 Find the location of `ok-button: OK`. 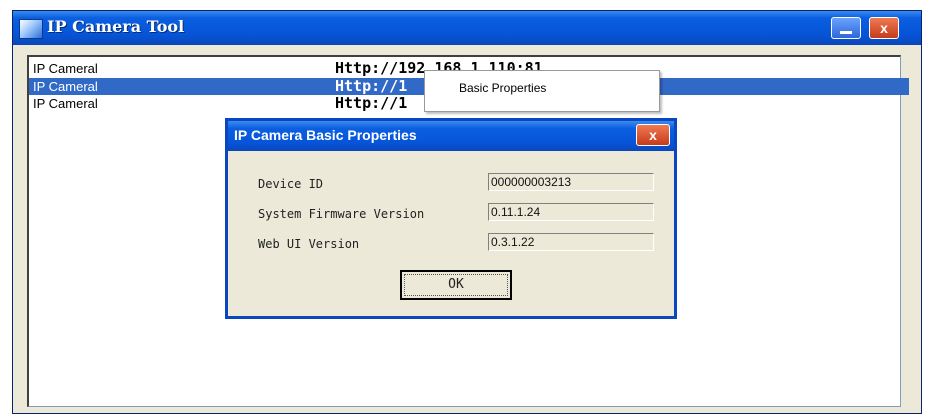

ok-button: OK is located at coordinates (456, 285).